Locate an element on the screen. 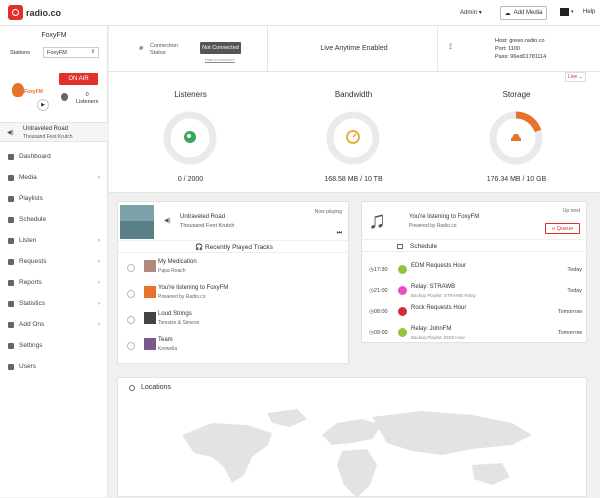 This screenshot has width=600, height=498. admin-label: Admin is located at coordinates (469, 13).